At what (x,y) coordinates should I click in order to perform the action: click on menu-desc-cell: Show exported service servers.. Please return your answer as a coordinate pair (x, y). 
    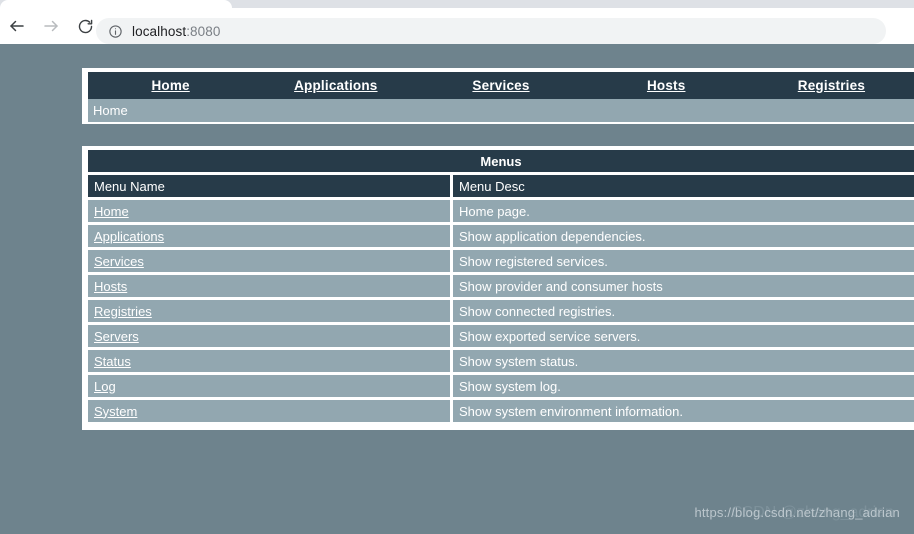
    Looking at the image, I should click on (682, 337).